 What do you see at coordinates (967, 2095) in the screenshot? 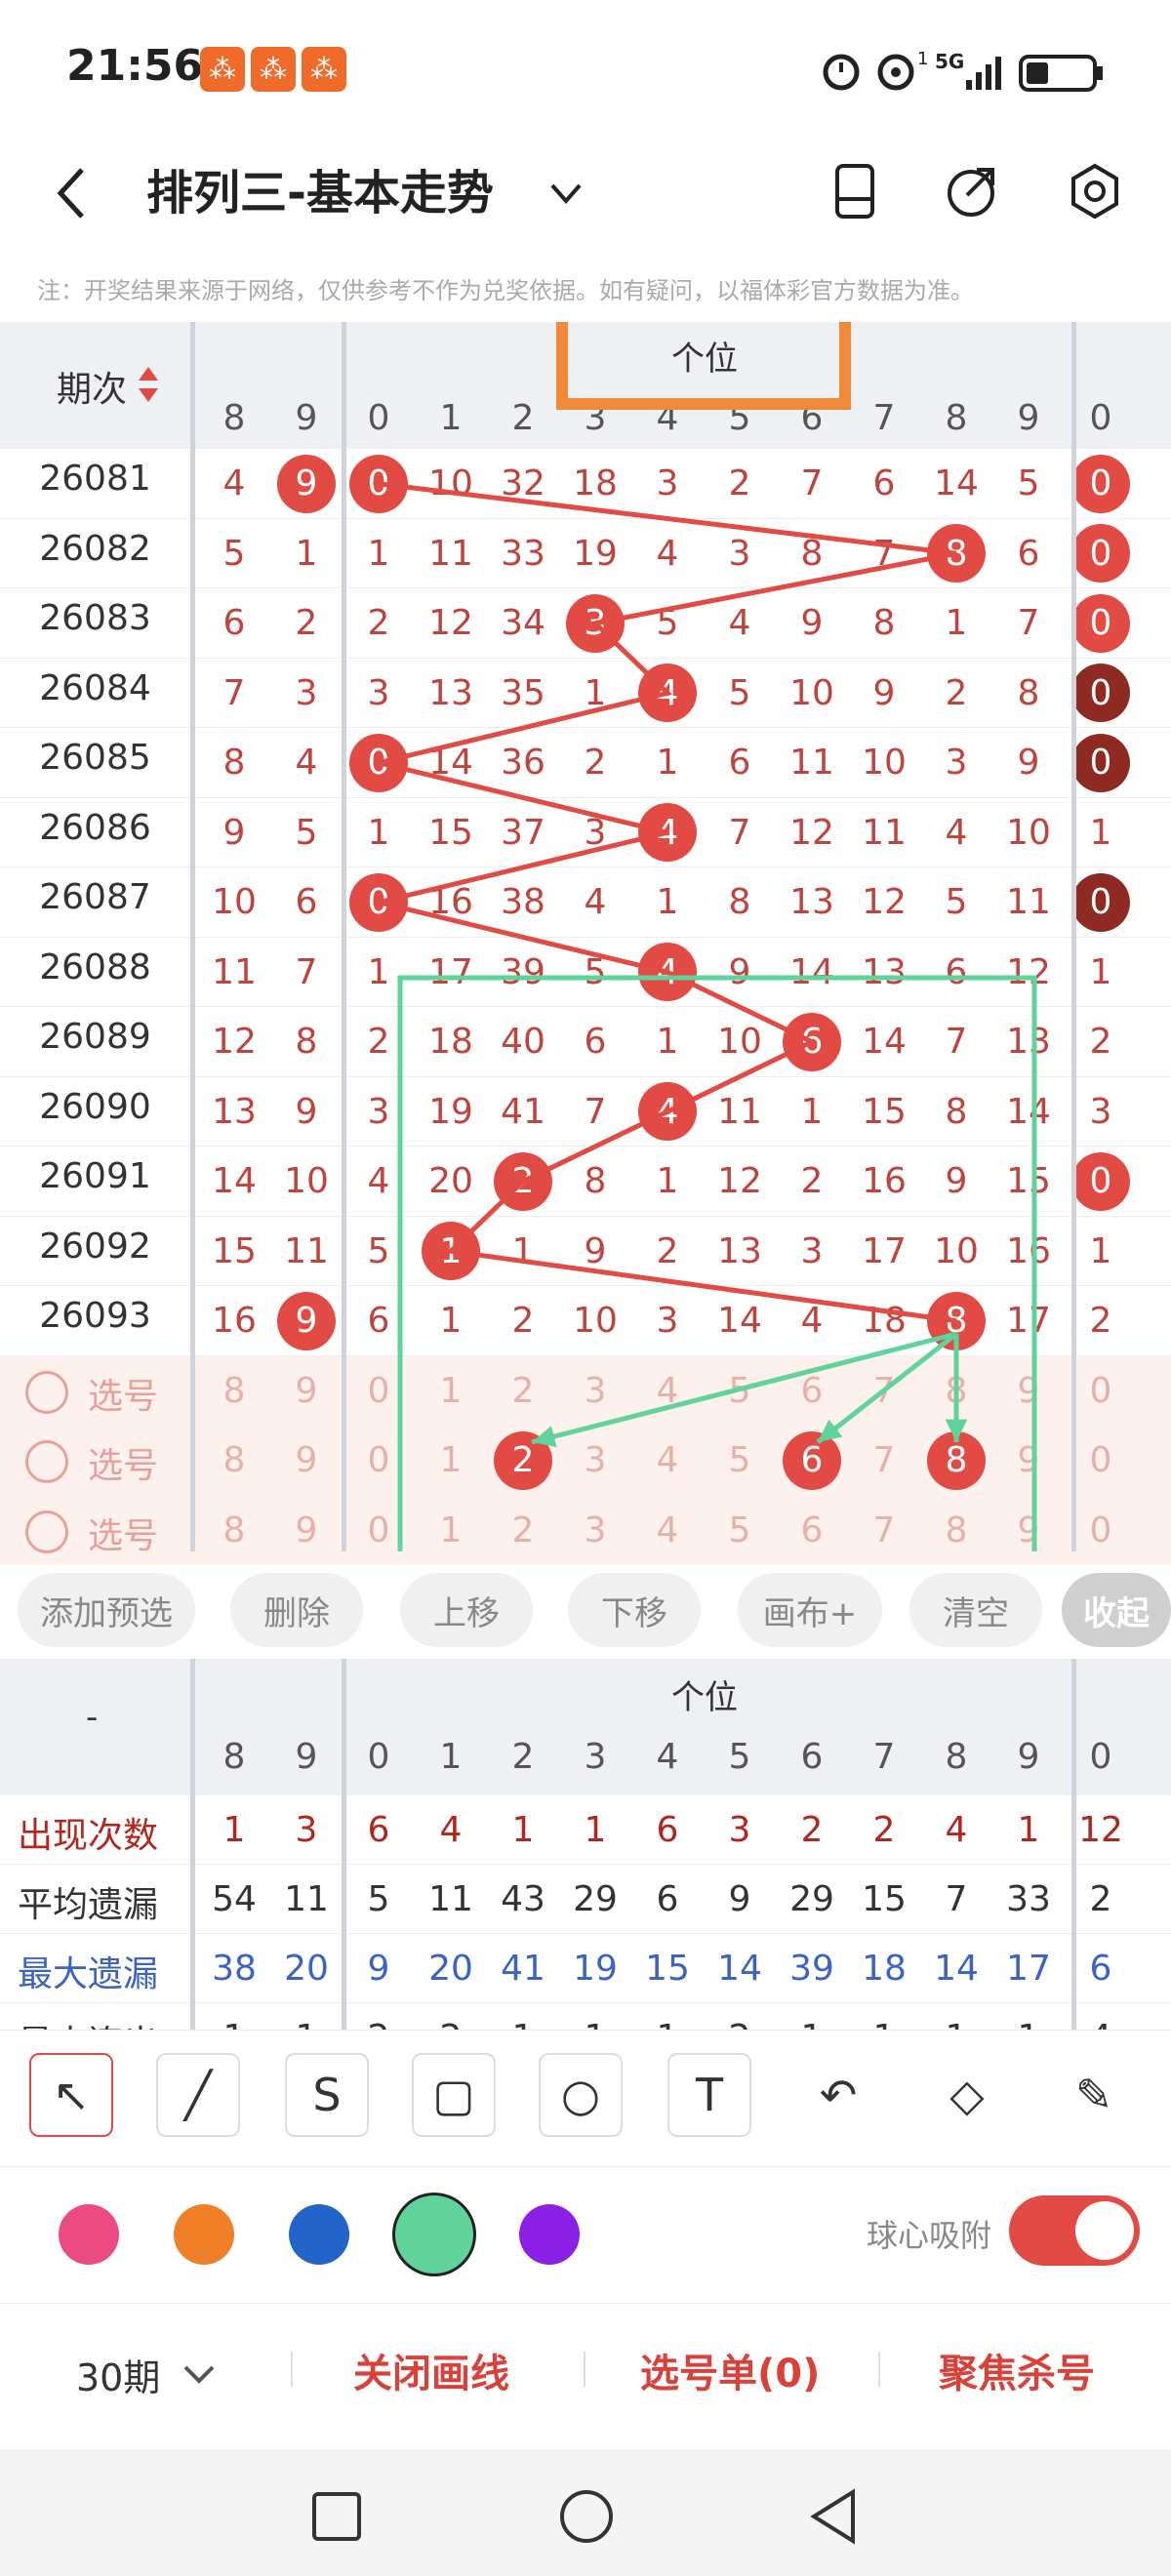
I see `eraser-icon: ◇` at bounding box center [967, 2095].